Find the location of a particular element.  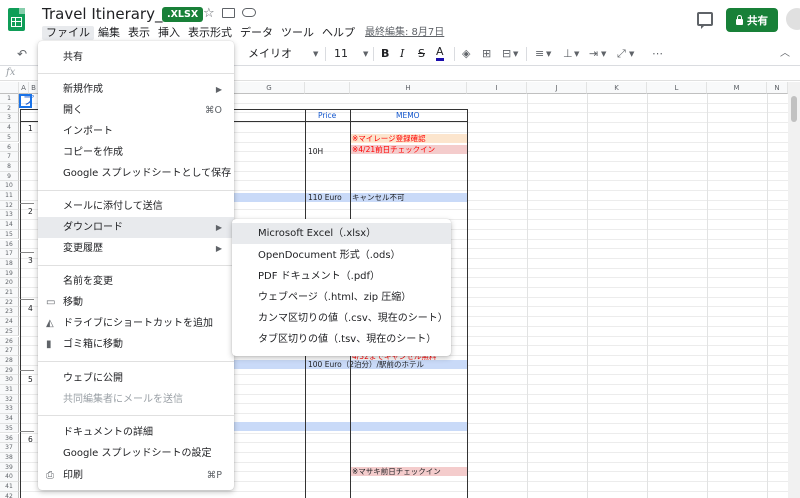

memo-cell: ※マサキ前日チェックイン is located at coordinates (396, 471).